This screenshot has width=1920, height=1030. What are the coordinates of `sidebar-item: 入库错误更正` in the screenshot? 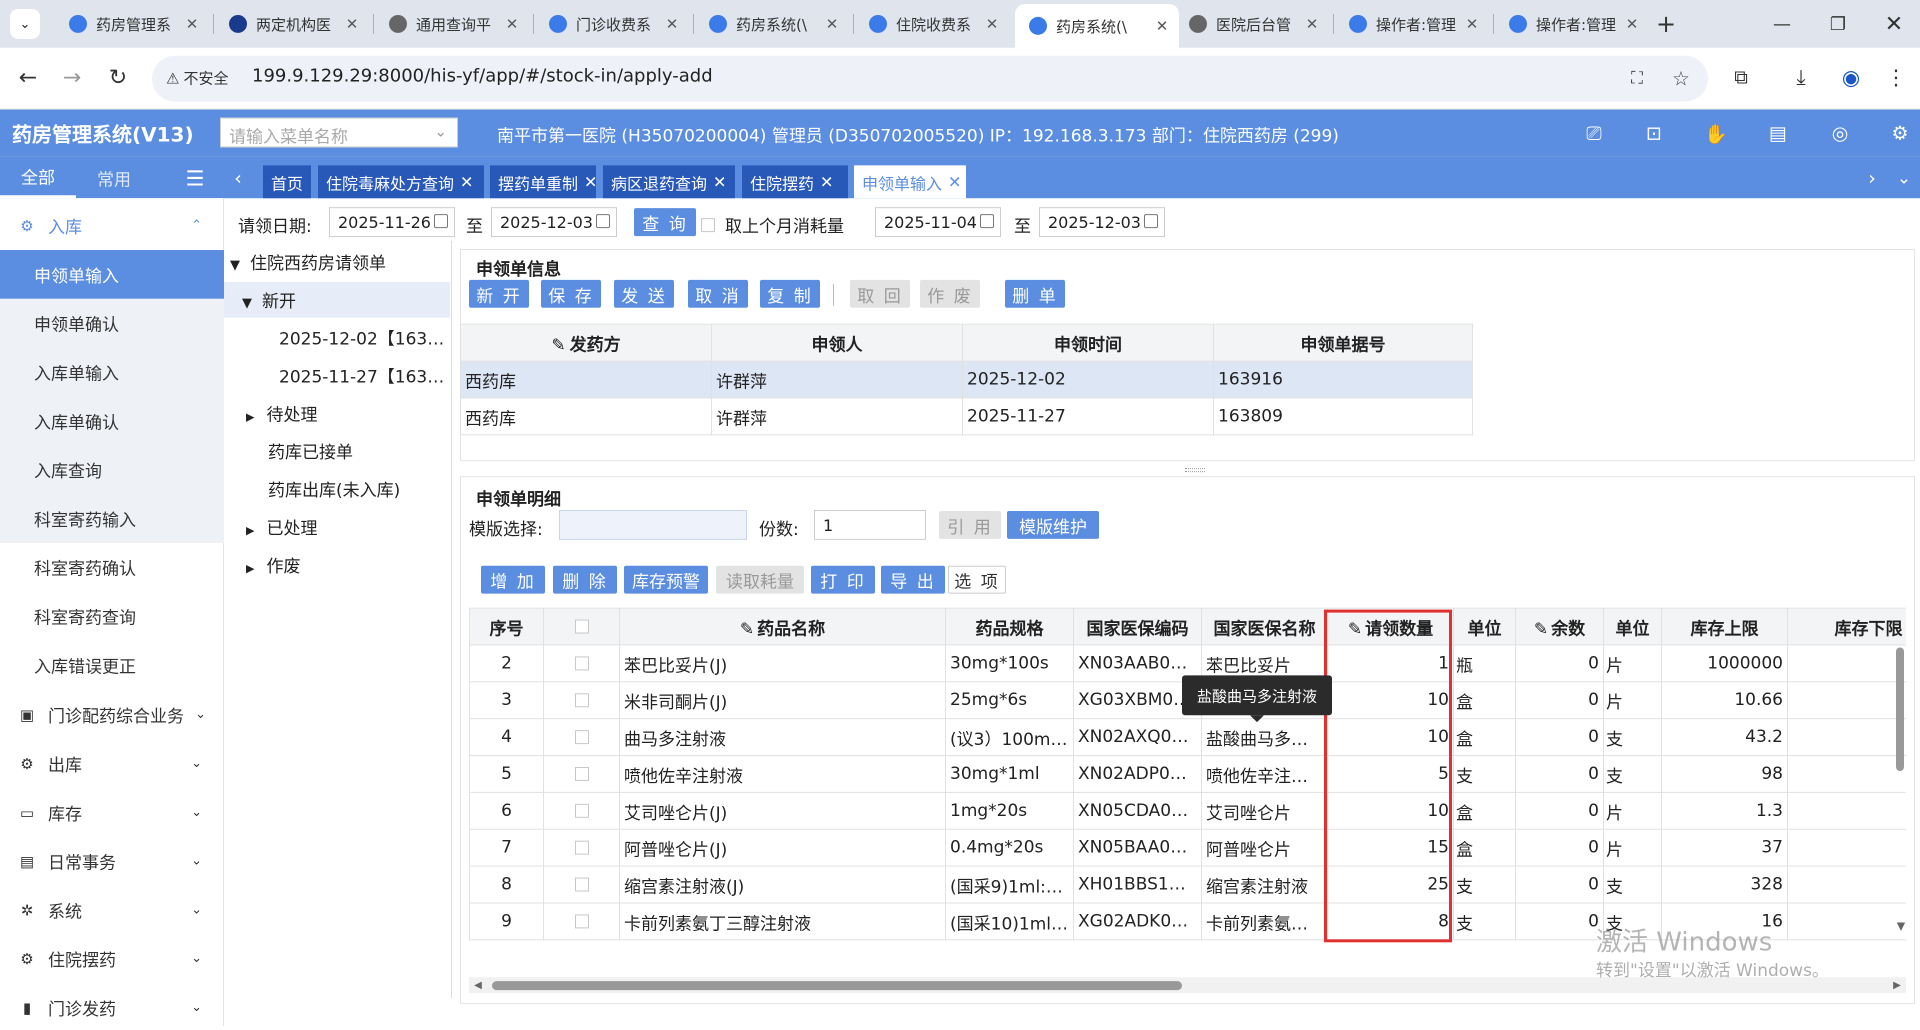 It's located at (112, 664).